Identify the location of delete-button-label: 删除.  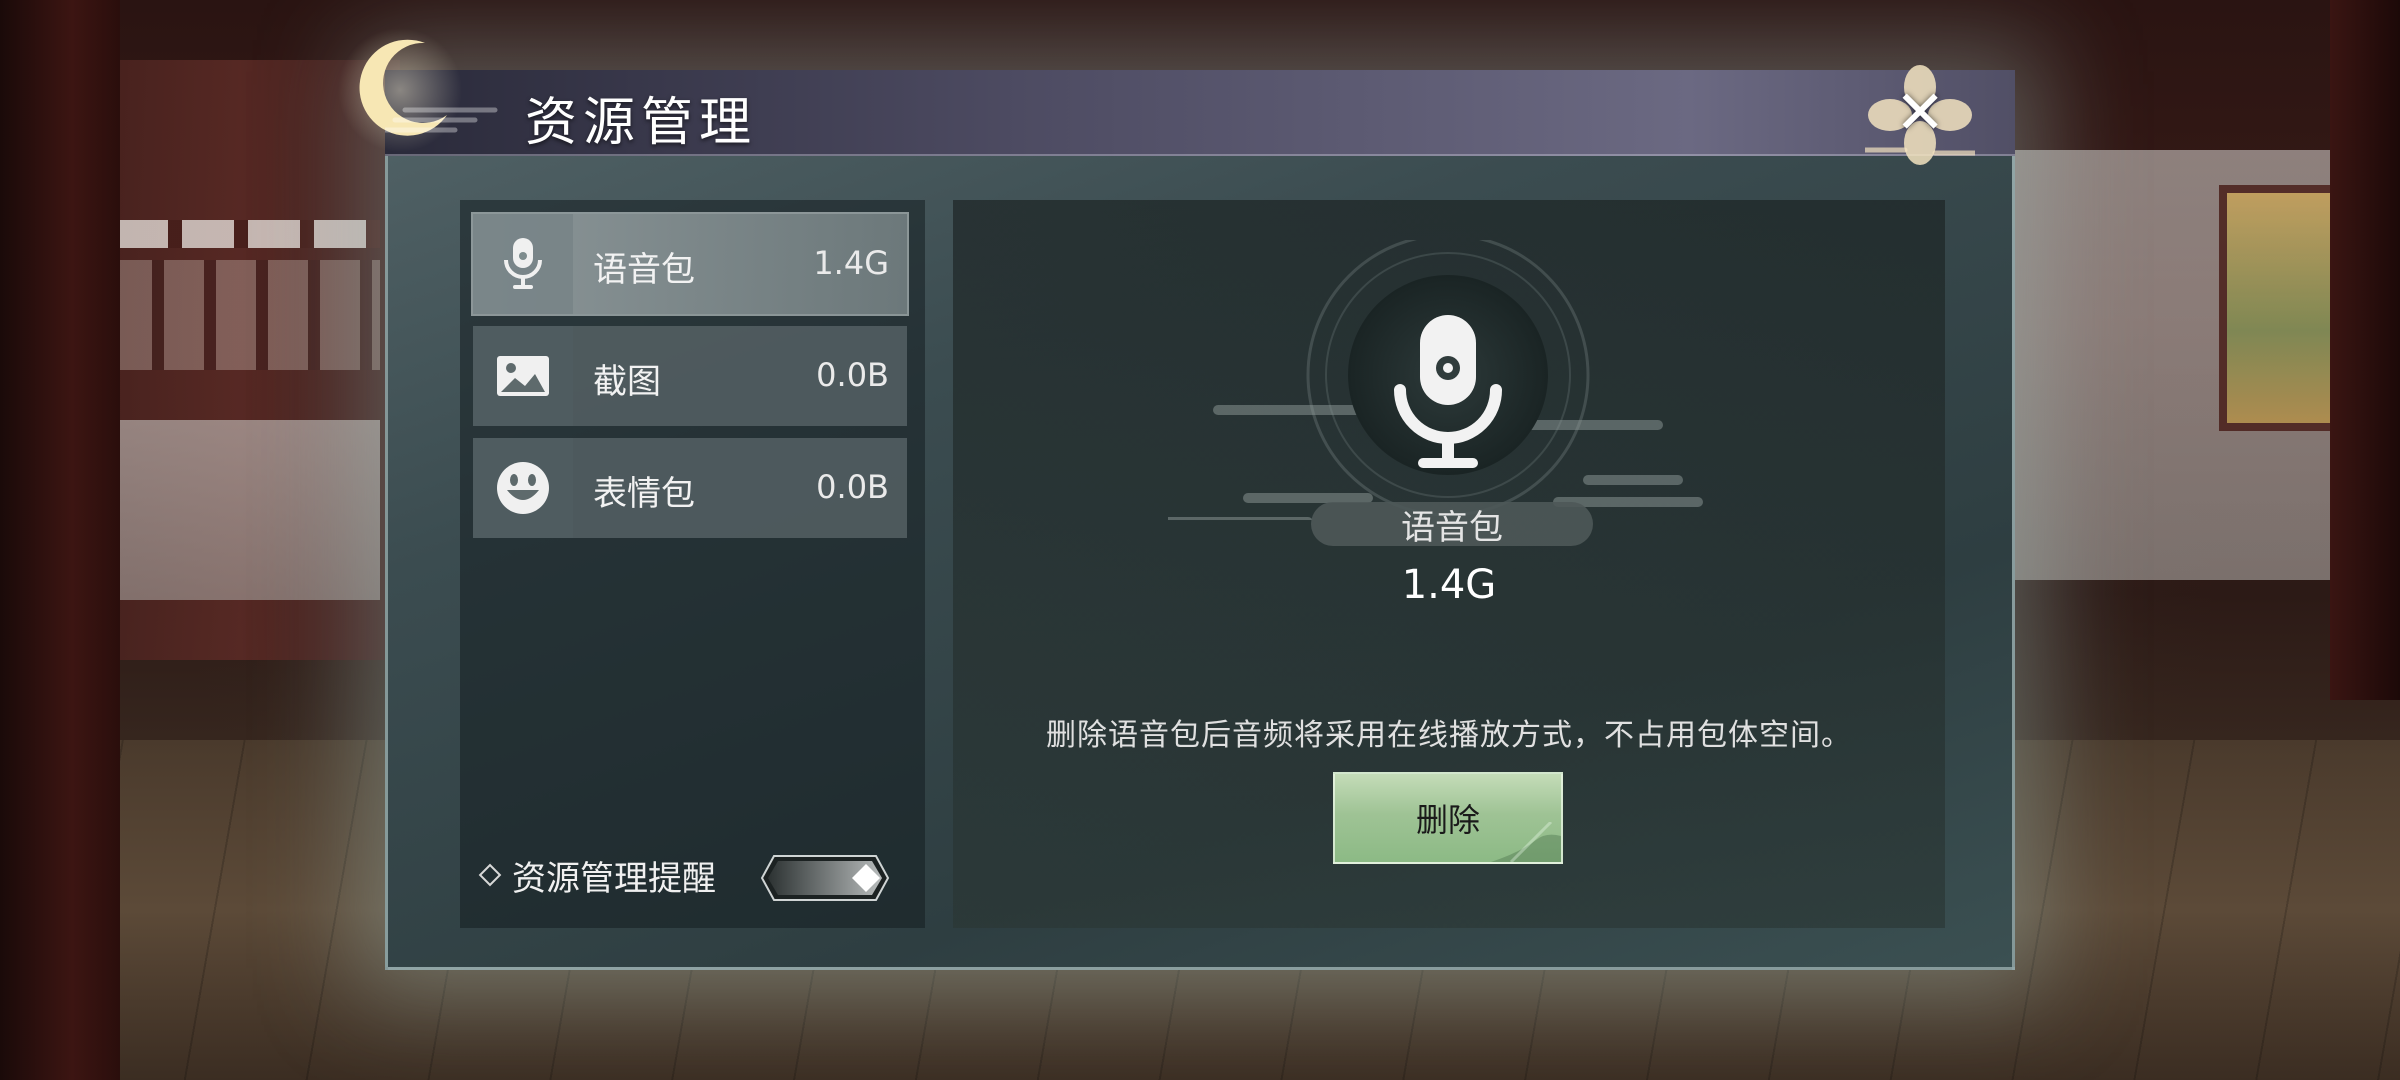
(1447, 820).